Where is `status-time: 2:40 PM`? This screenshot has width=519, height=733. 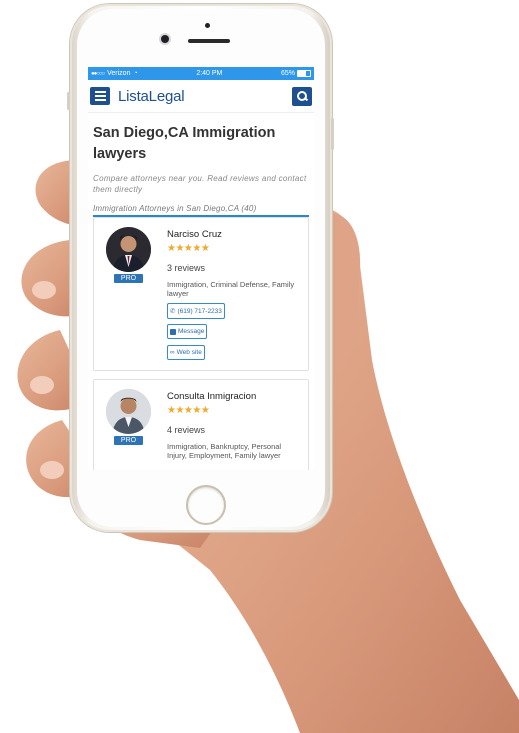 status-time: 2:40 PM is located at coordinates (209, 73).